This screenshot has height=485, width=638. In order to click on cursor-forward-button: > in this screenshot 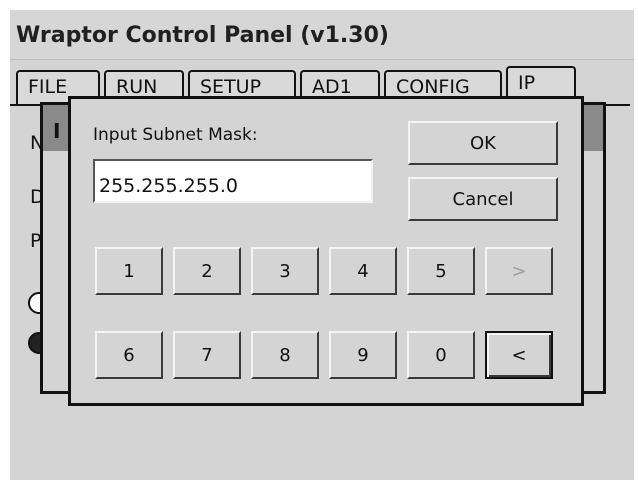, I will do `click(519, 271)`.